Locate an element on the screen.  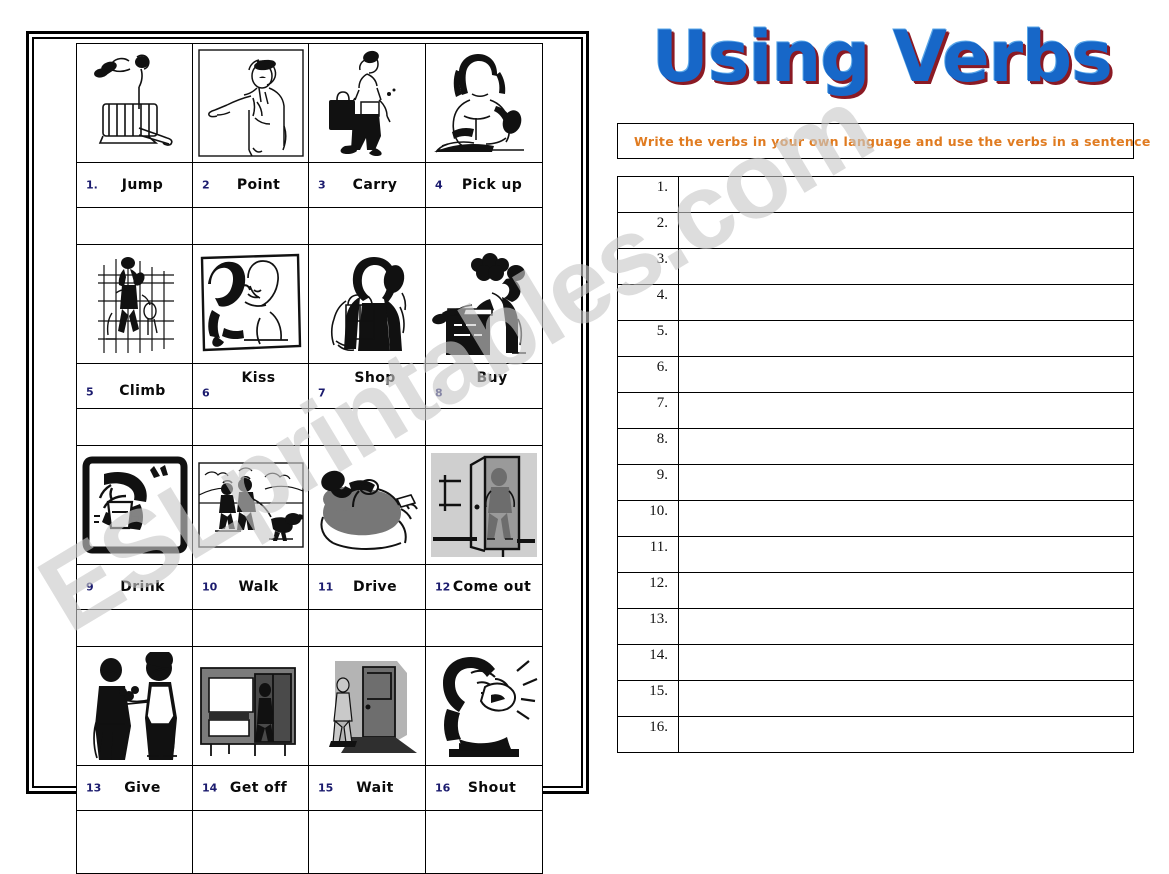
answer-row: 2. is located at coordinates (875, 230).